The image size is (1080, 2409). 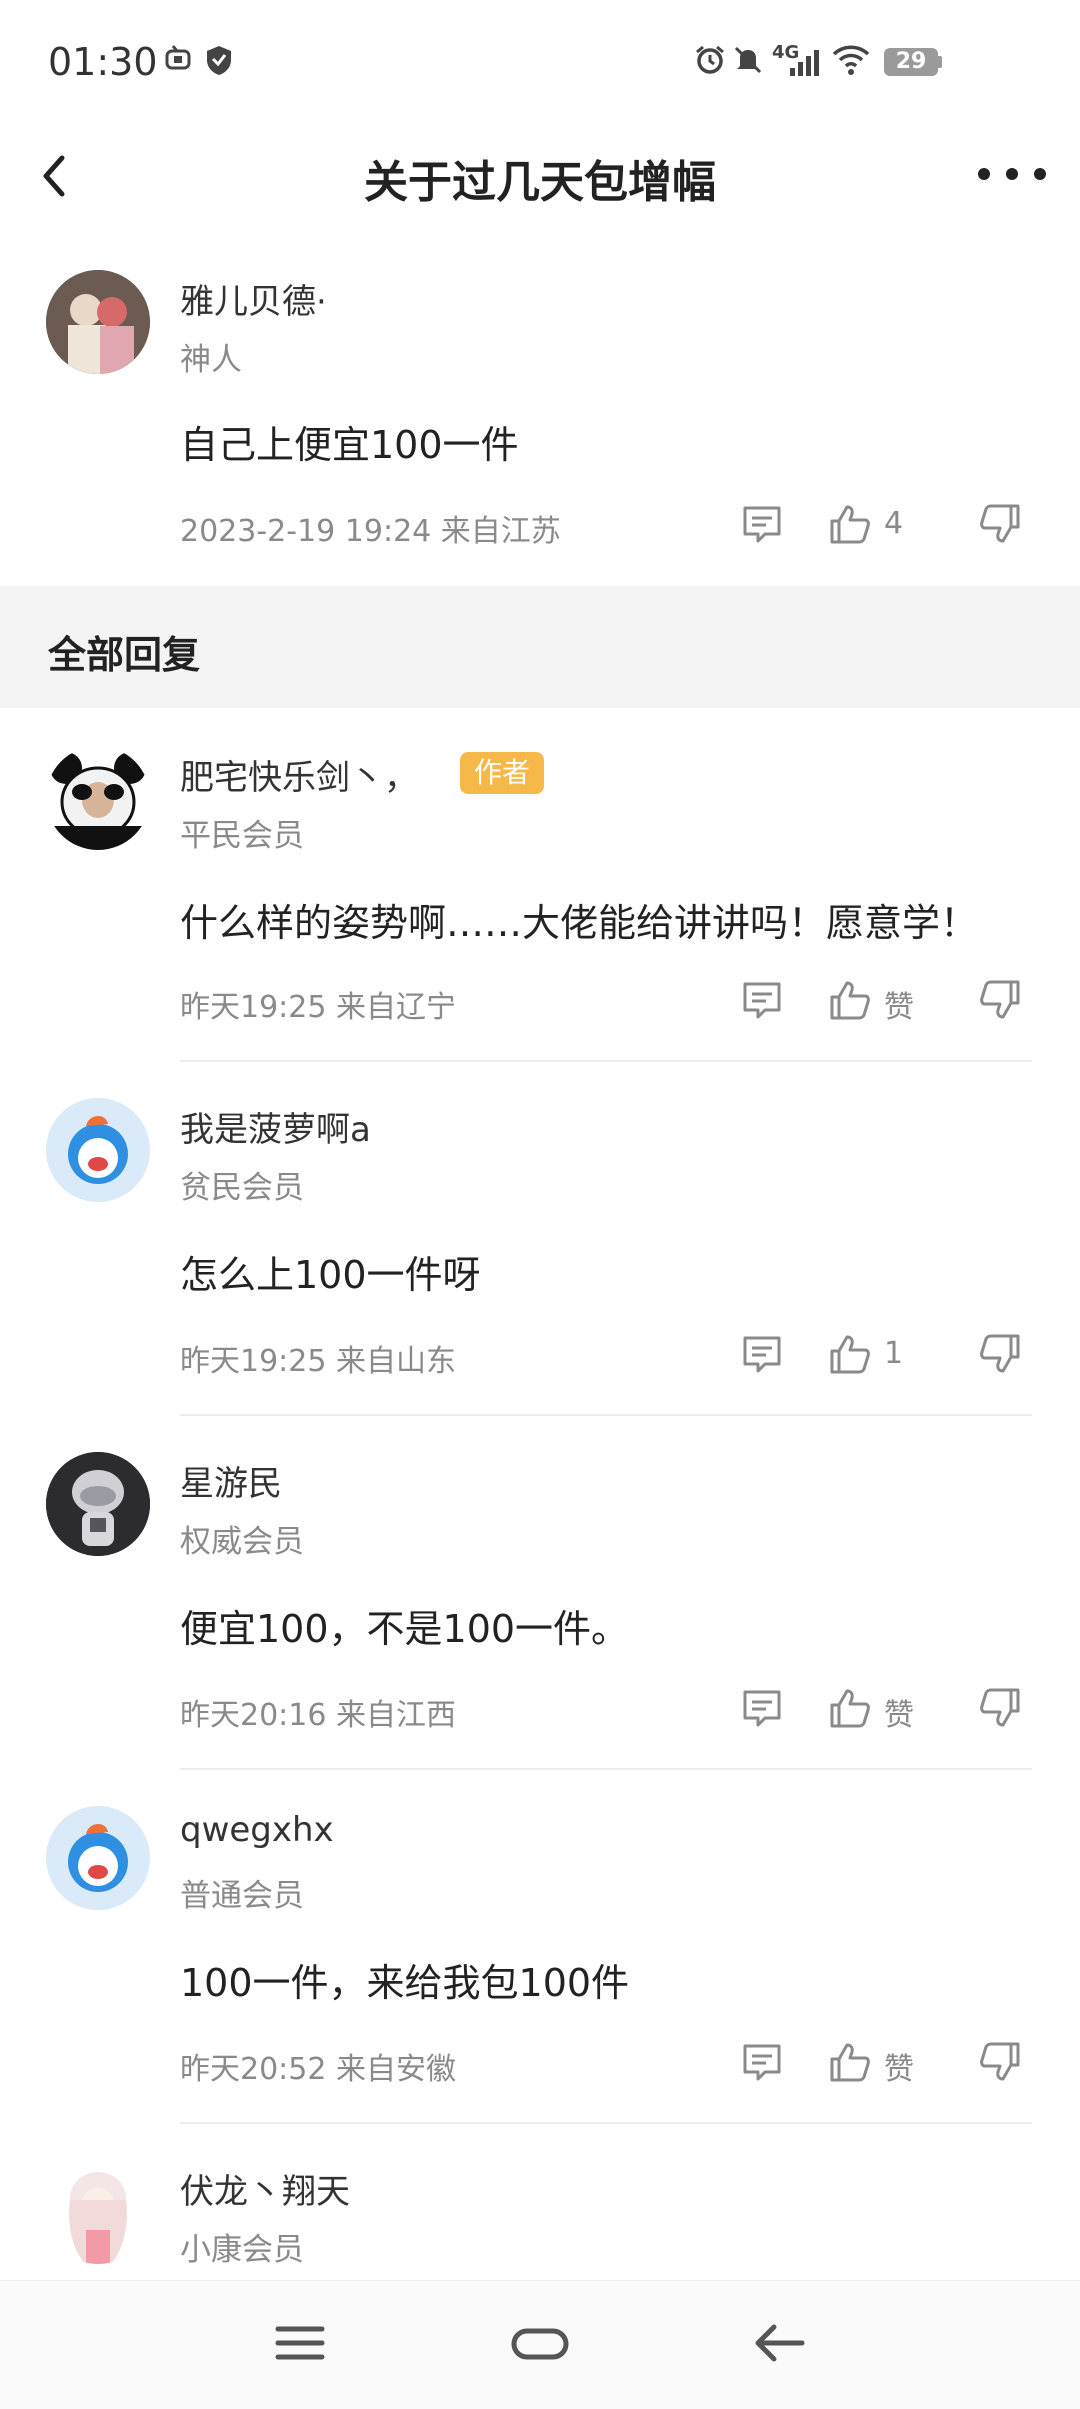 I want to click on arrow-left-icon, so click(x=780, y=2343).